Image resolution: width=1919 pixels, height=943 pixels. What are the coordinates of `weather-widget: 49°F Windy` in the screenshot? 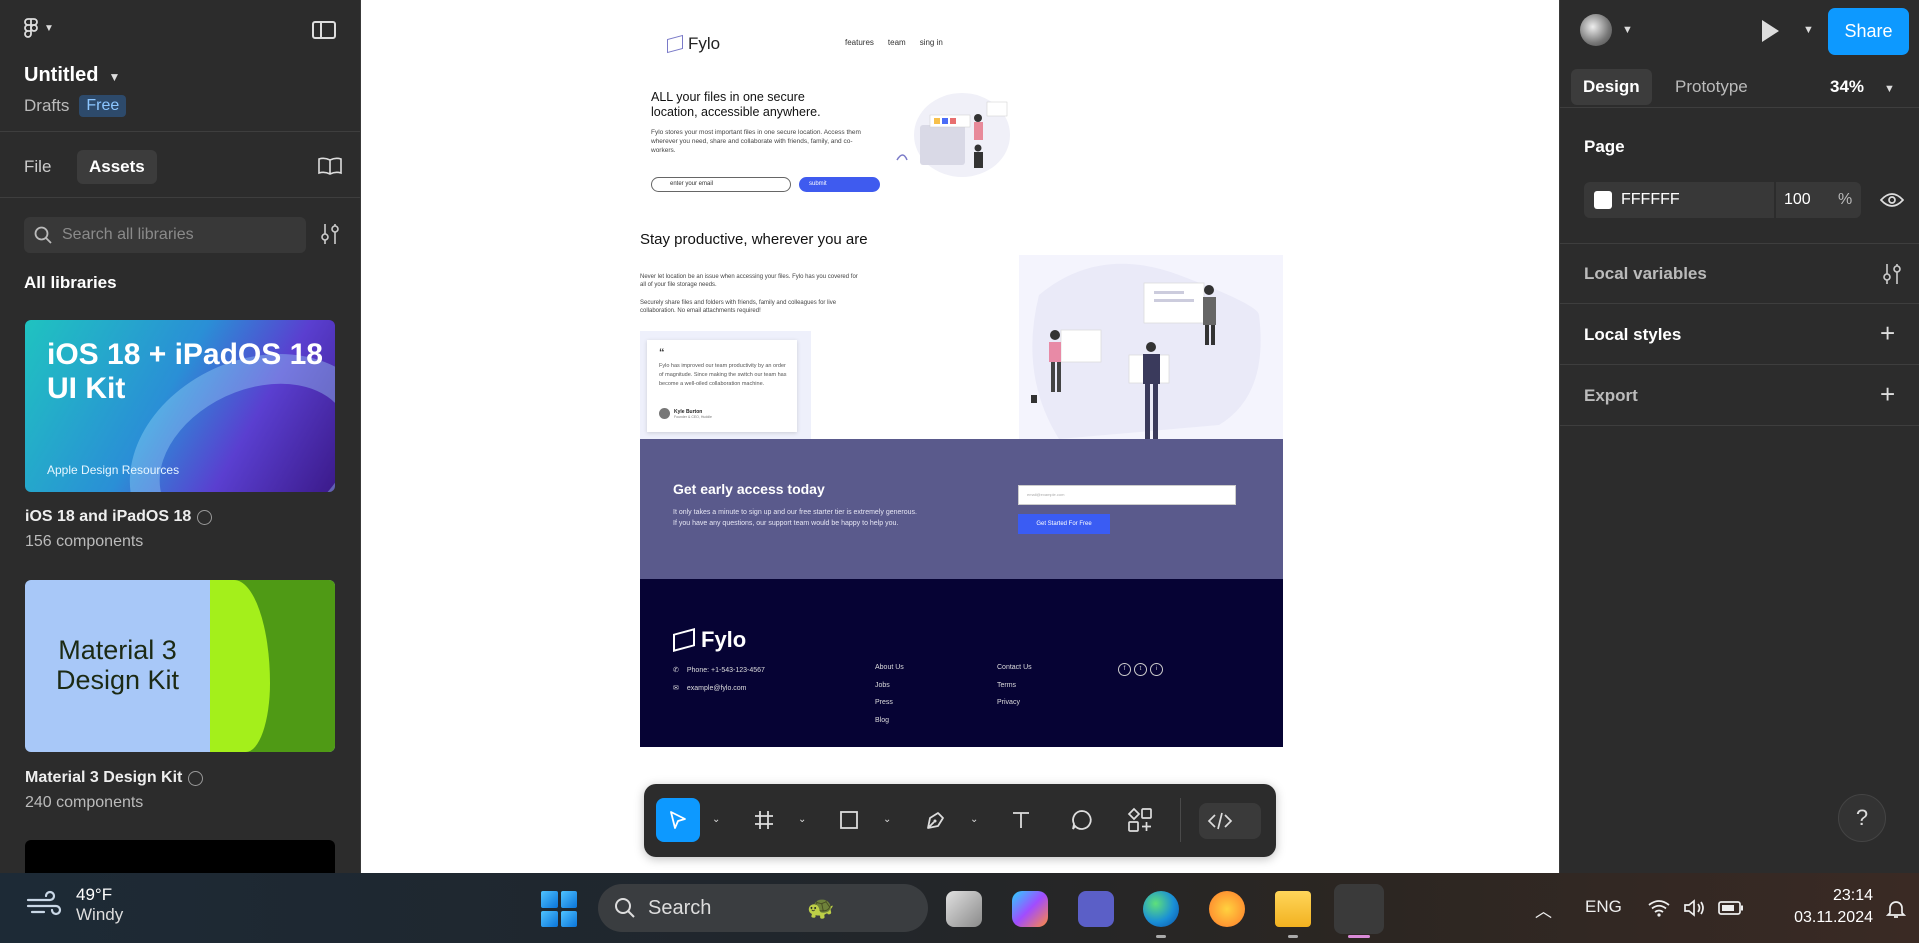 It's located at (74, 905).